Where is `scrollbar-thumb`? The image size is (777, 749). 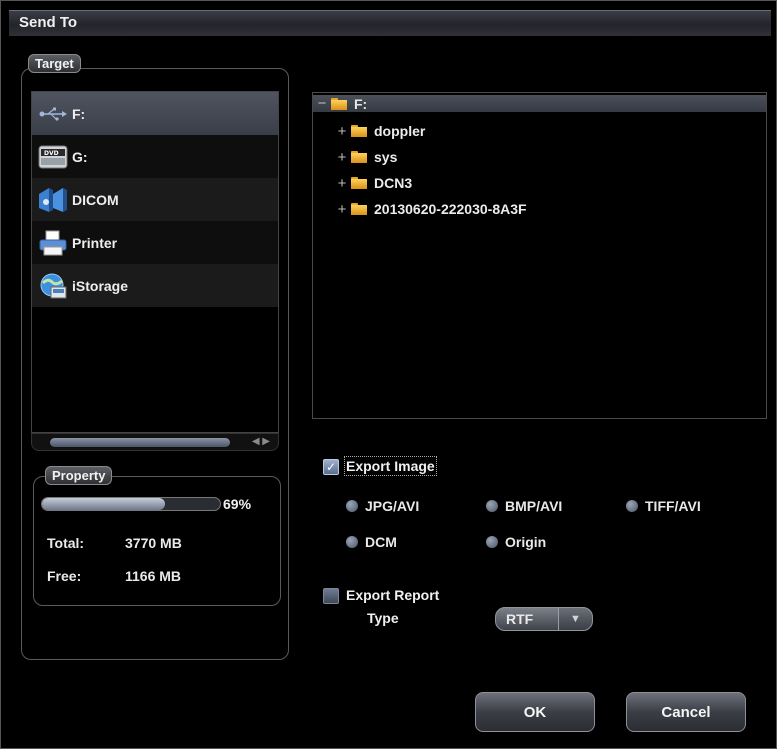 scrollbar-thumb is located at coordinates (140, 442).